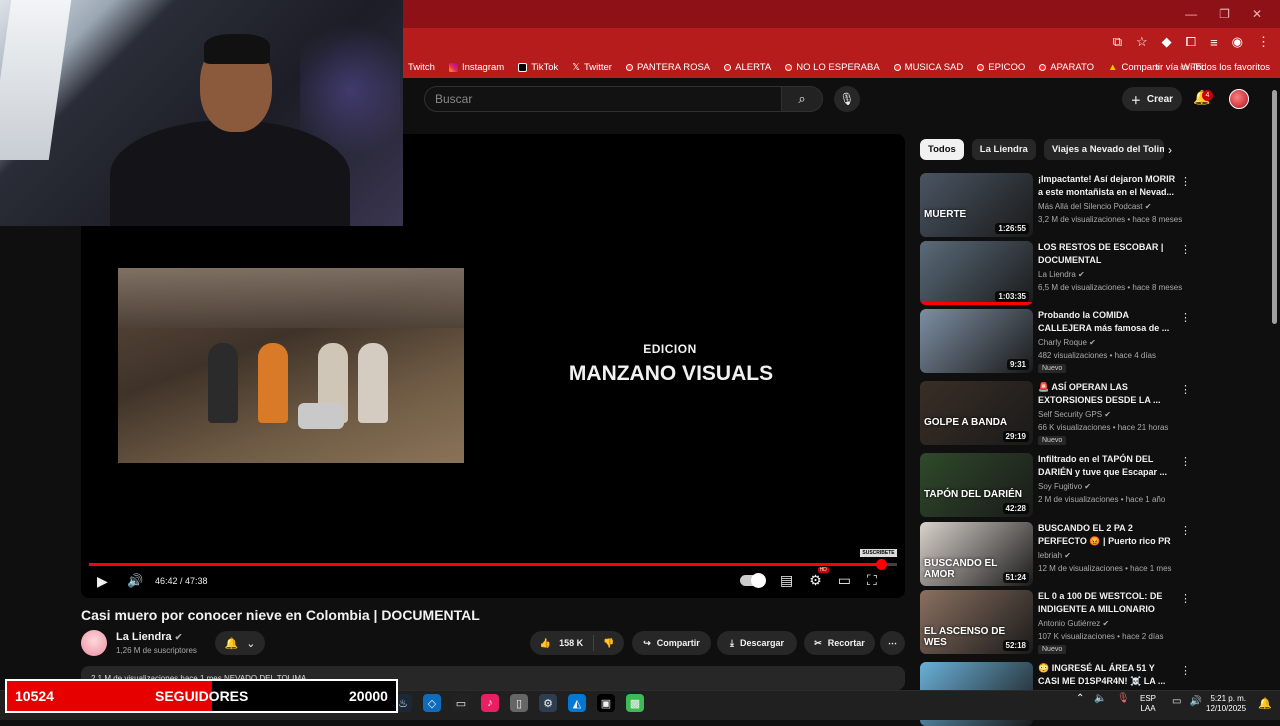 This screenshot has height=726, width=1280. I want to click on download-button: ⤓ Descargar, so click(757, 643).